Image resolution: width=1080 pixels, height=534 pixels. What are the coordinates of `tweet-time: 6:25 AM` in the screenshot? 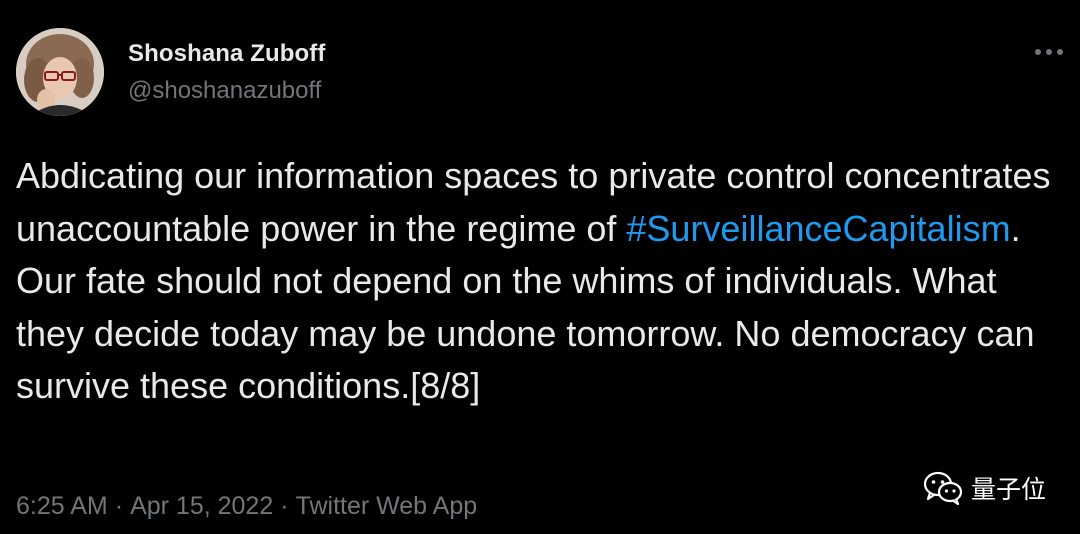 It's located at (62, 506).